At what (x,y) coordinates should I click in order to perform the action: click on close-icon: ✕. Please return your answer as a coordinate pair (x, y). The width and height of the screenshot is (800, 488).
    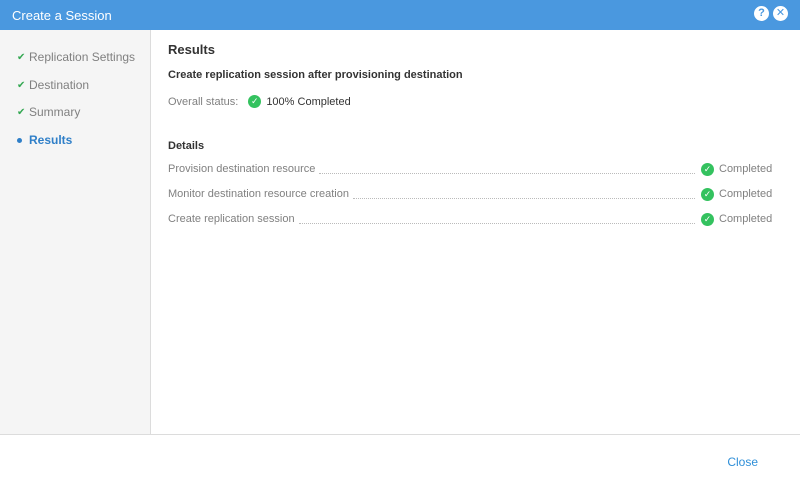
    Looking at the image, I should click on (780, 13).